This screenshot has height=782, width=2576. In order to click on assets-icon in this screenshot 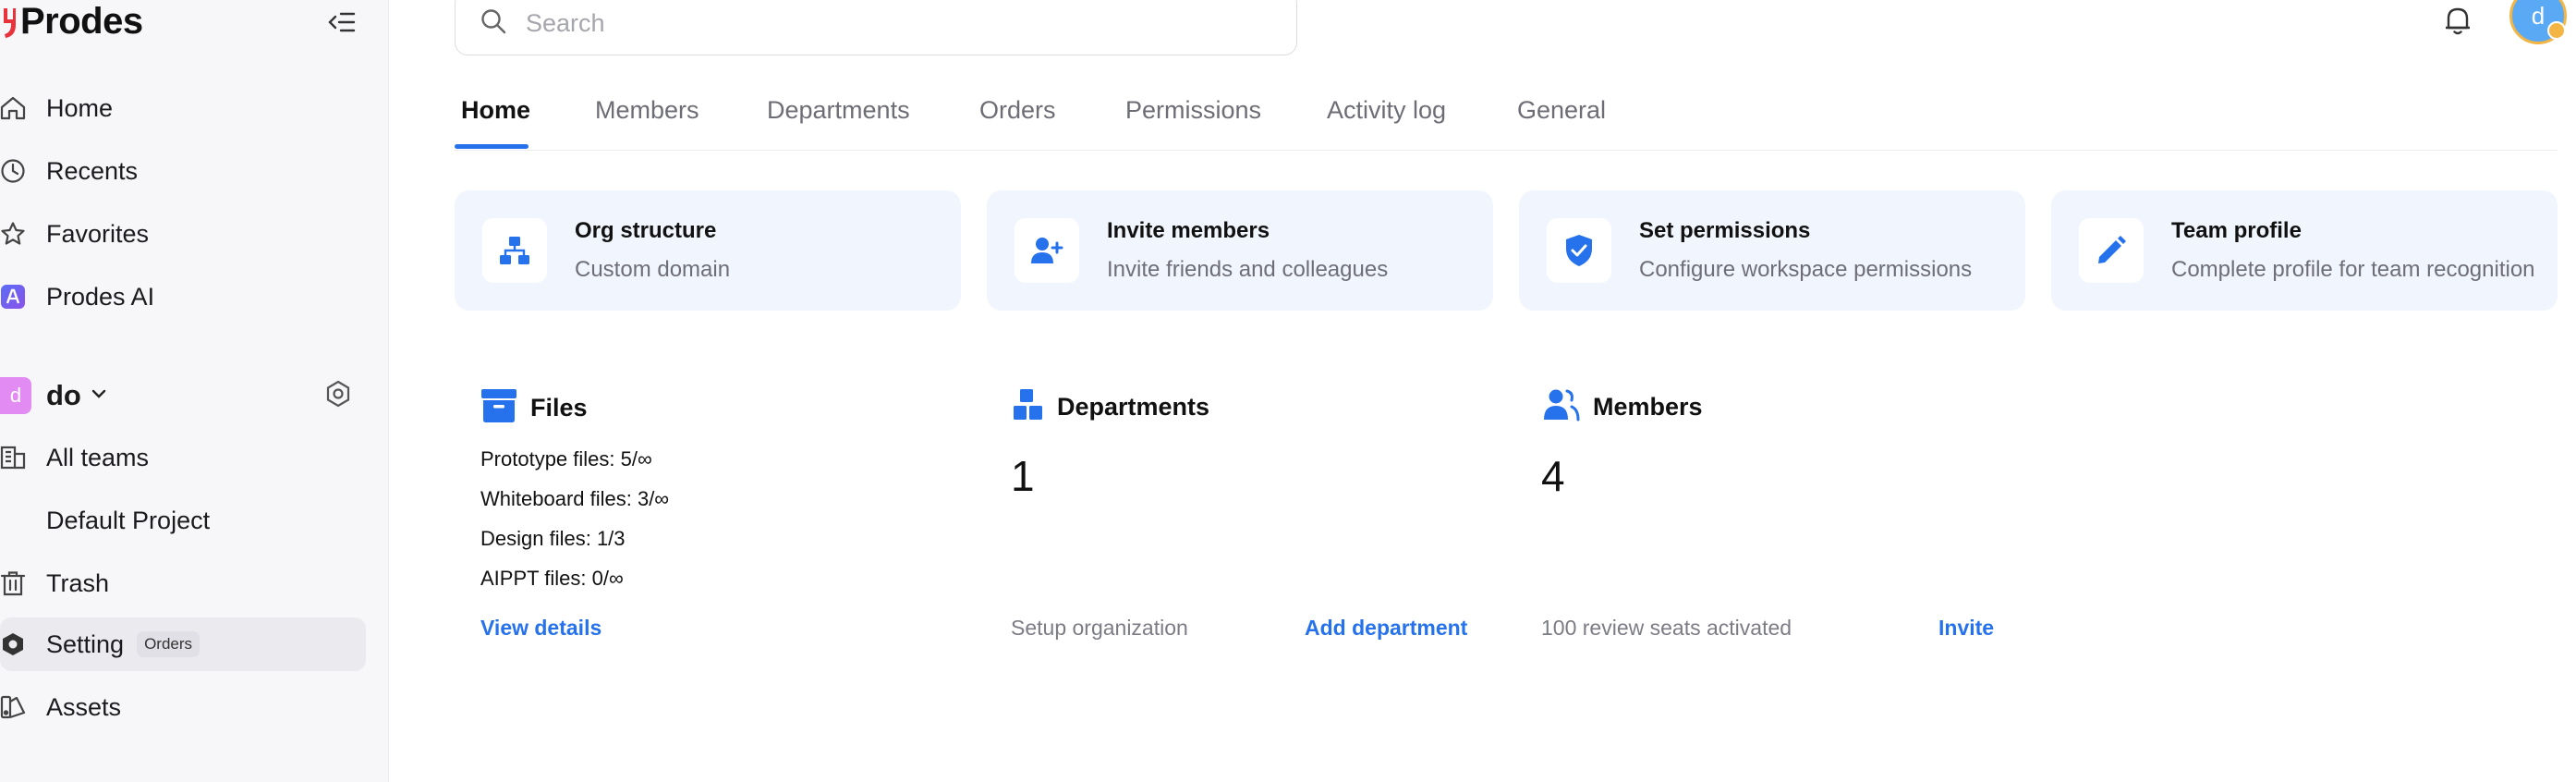, I will do `click(13, 707)`.